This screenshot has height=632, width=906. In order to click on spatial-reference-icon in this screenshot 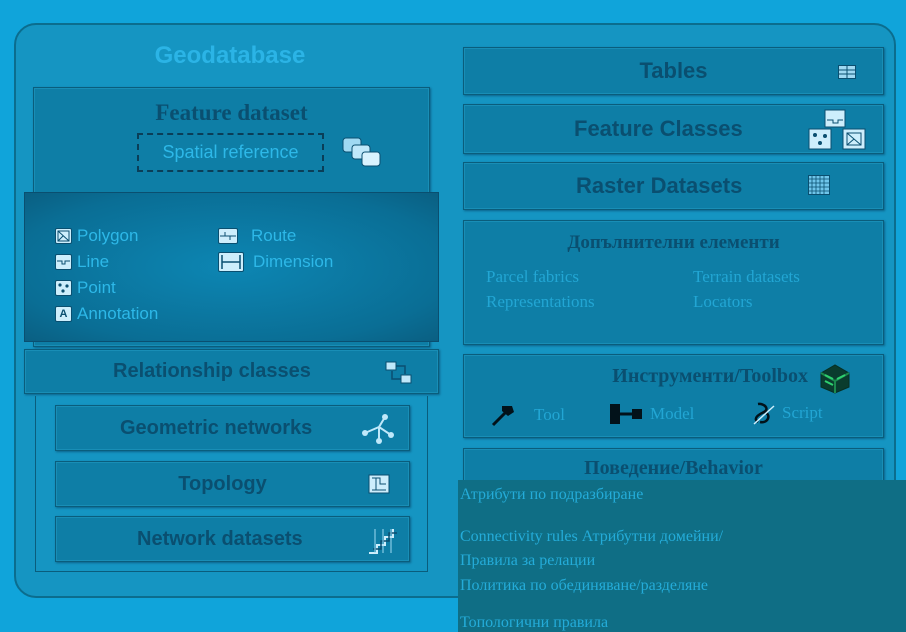, I will do `click(364, 155)`.